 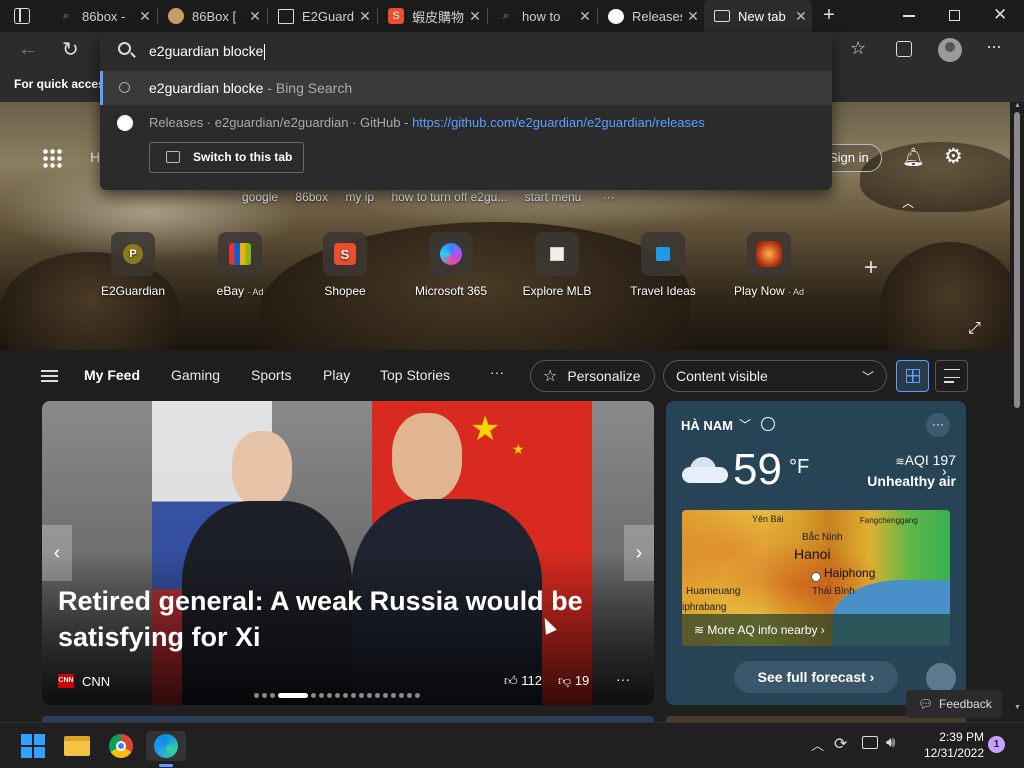 I want to click on personalize-button: ☆ Personalize, so click(x=592, y=376).